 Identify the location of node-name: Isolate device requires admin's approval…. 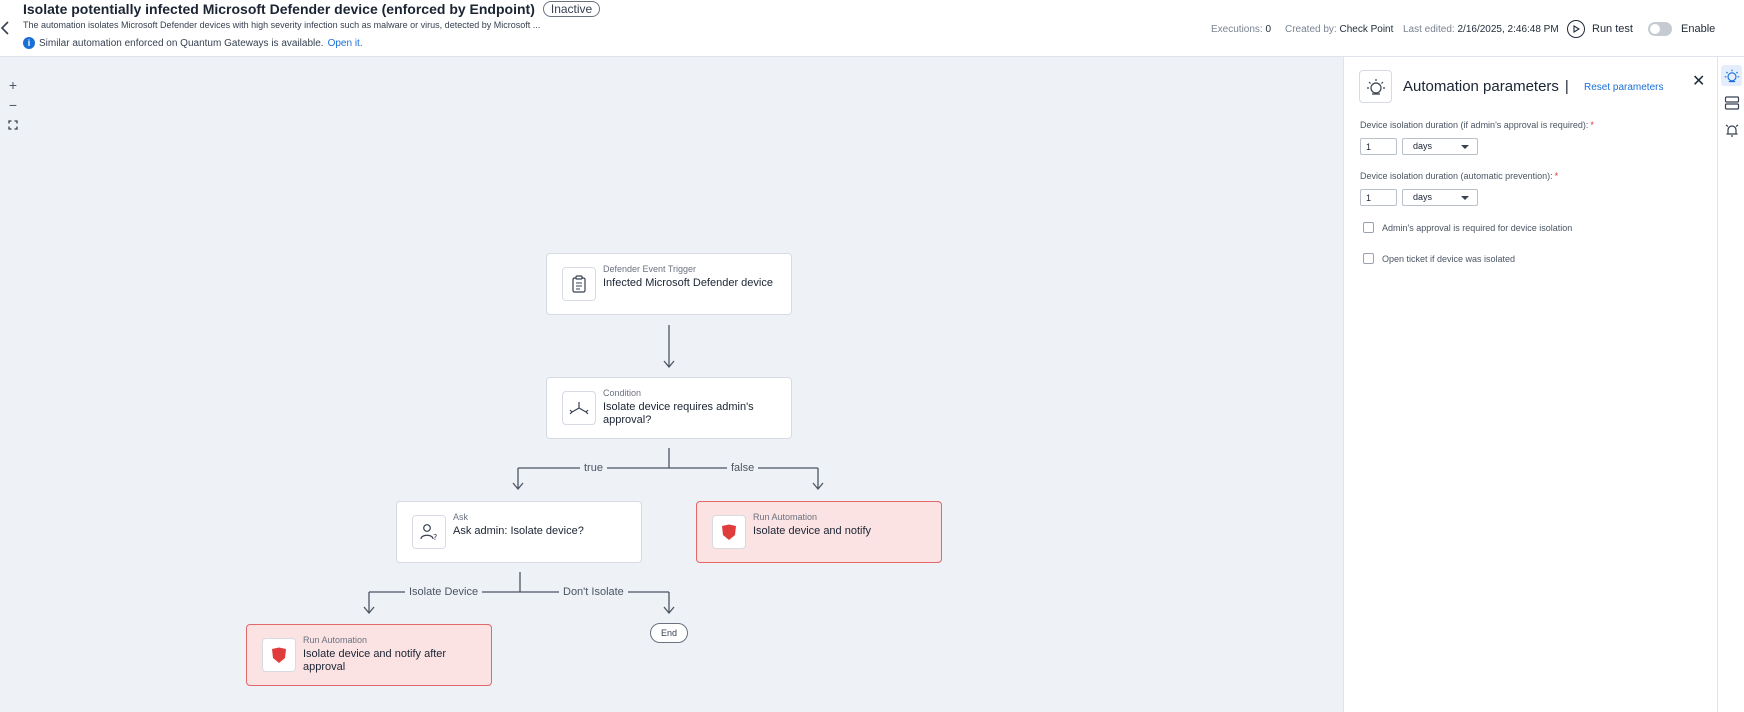
(678, 413).